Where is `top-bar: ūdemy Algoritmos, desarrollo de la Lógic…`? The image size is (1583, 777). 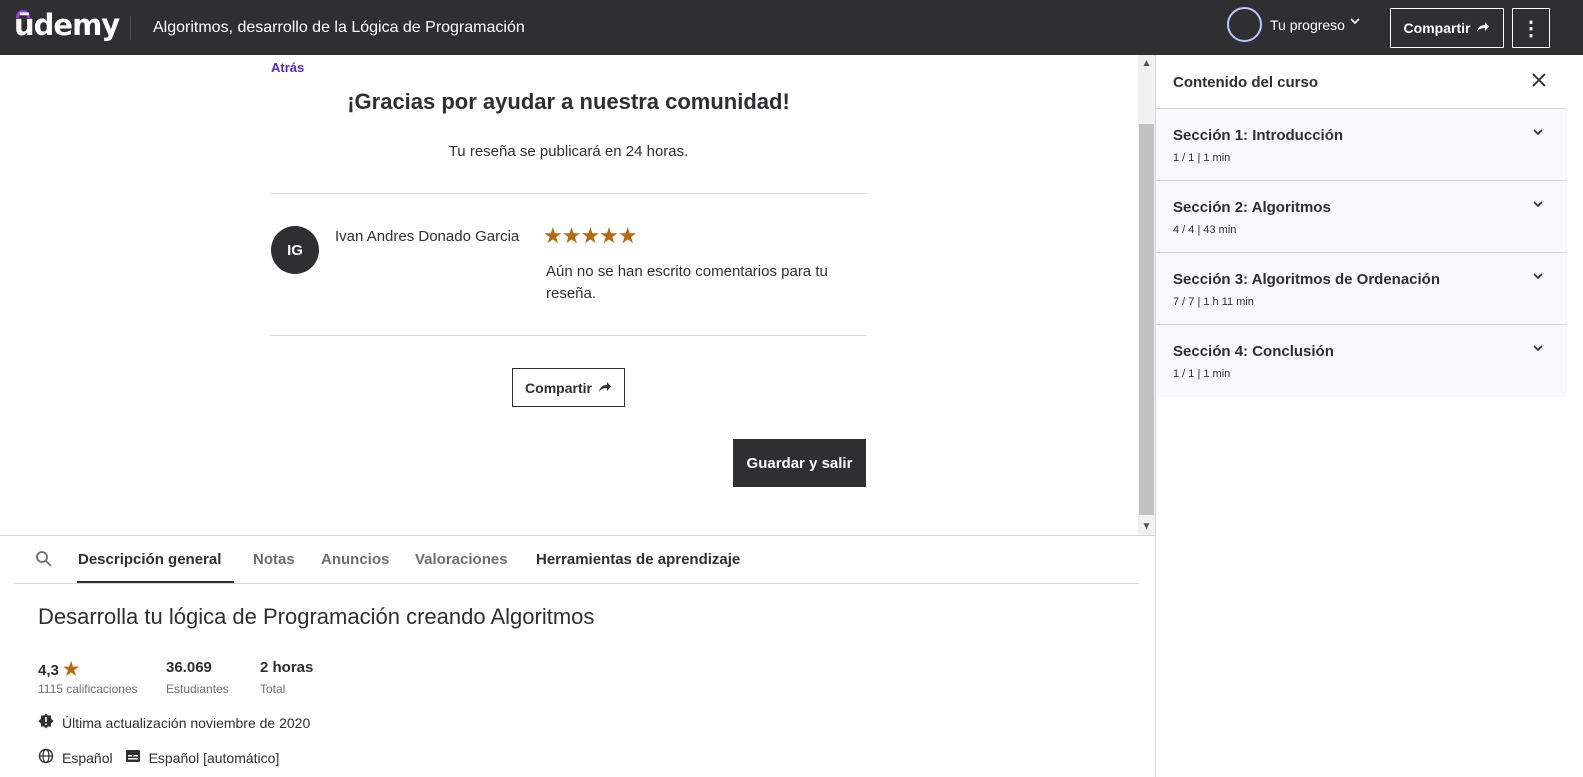 top-bar: ūdemy Algoritmos, desarrollo de la Lógic… is located at coordinates (791, 27).